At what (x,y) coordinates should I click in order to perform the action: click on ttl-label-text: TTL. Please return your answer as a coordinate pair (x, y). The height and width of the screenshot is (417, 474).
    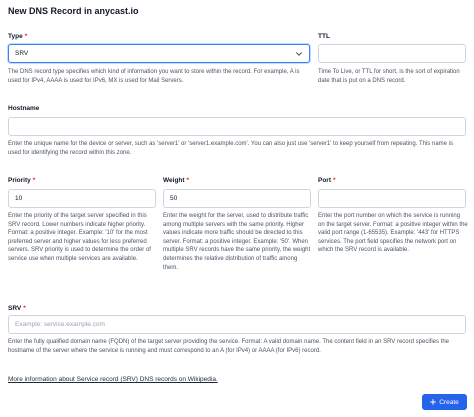
    Looking at the image, I should click on (324, 36).